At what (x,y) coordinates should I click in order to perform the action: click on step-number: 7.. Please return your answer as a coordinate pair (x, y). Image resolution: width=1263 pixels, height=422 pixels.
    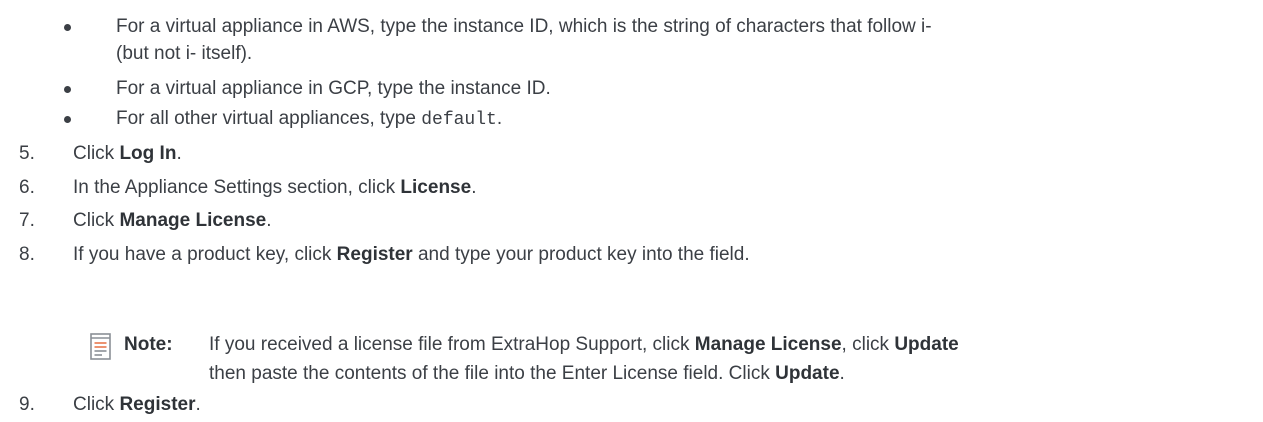
    Looking at the image, I should click on (27, 220).